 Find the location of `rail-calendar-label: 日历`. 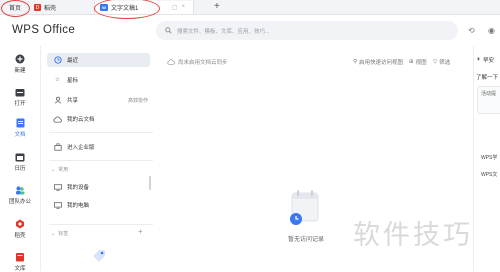

rail-calendar-label: 日历 is located at coordinates (20, 169).